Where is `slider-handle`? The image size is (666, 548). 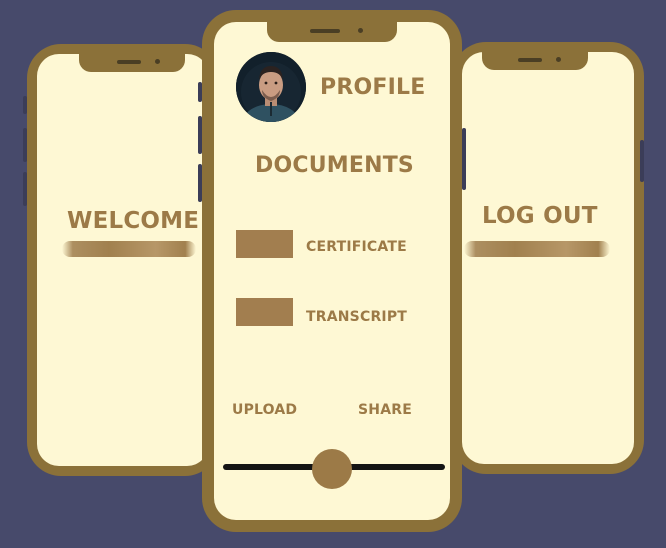 slider-handle is located at coordinates (332, 469).